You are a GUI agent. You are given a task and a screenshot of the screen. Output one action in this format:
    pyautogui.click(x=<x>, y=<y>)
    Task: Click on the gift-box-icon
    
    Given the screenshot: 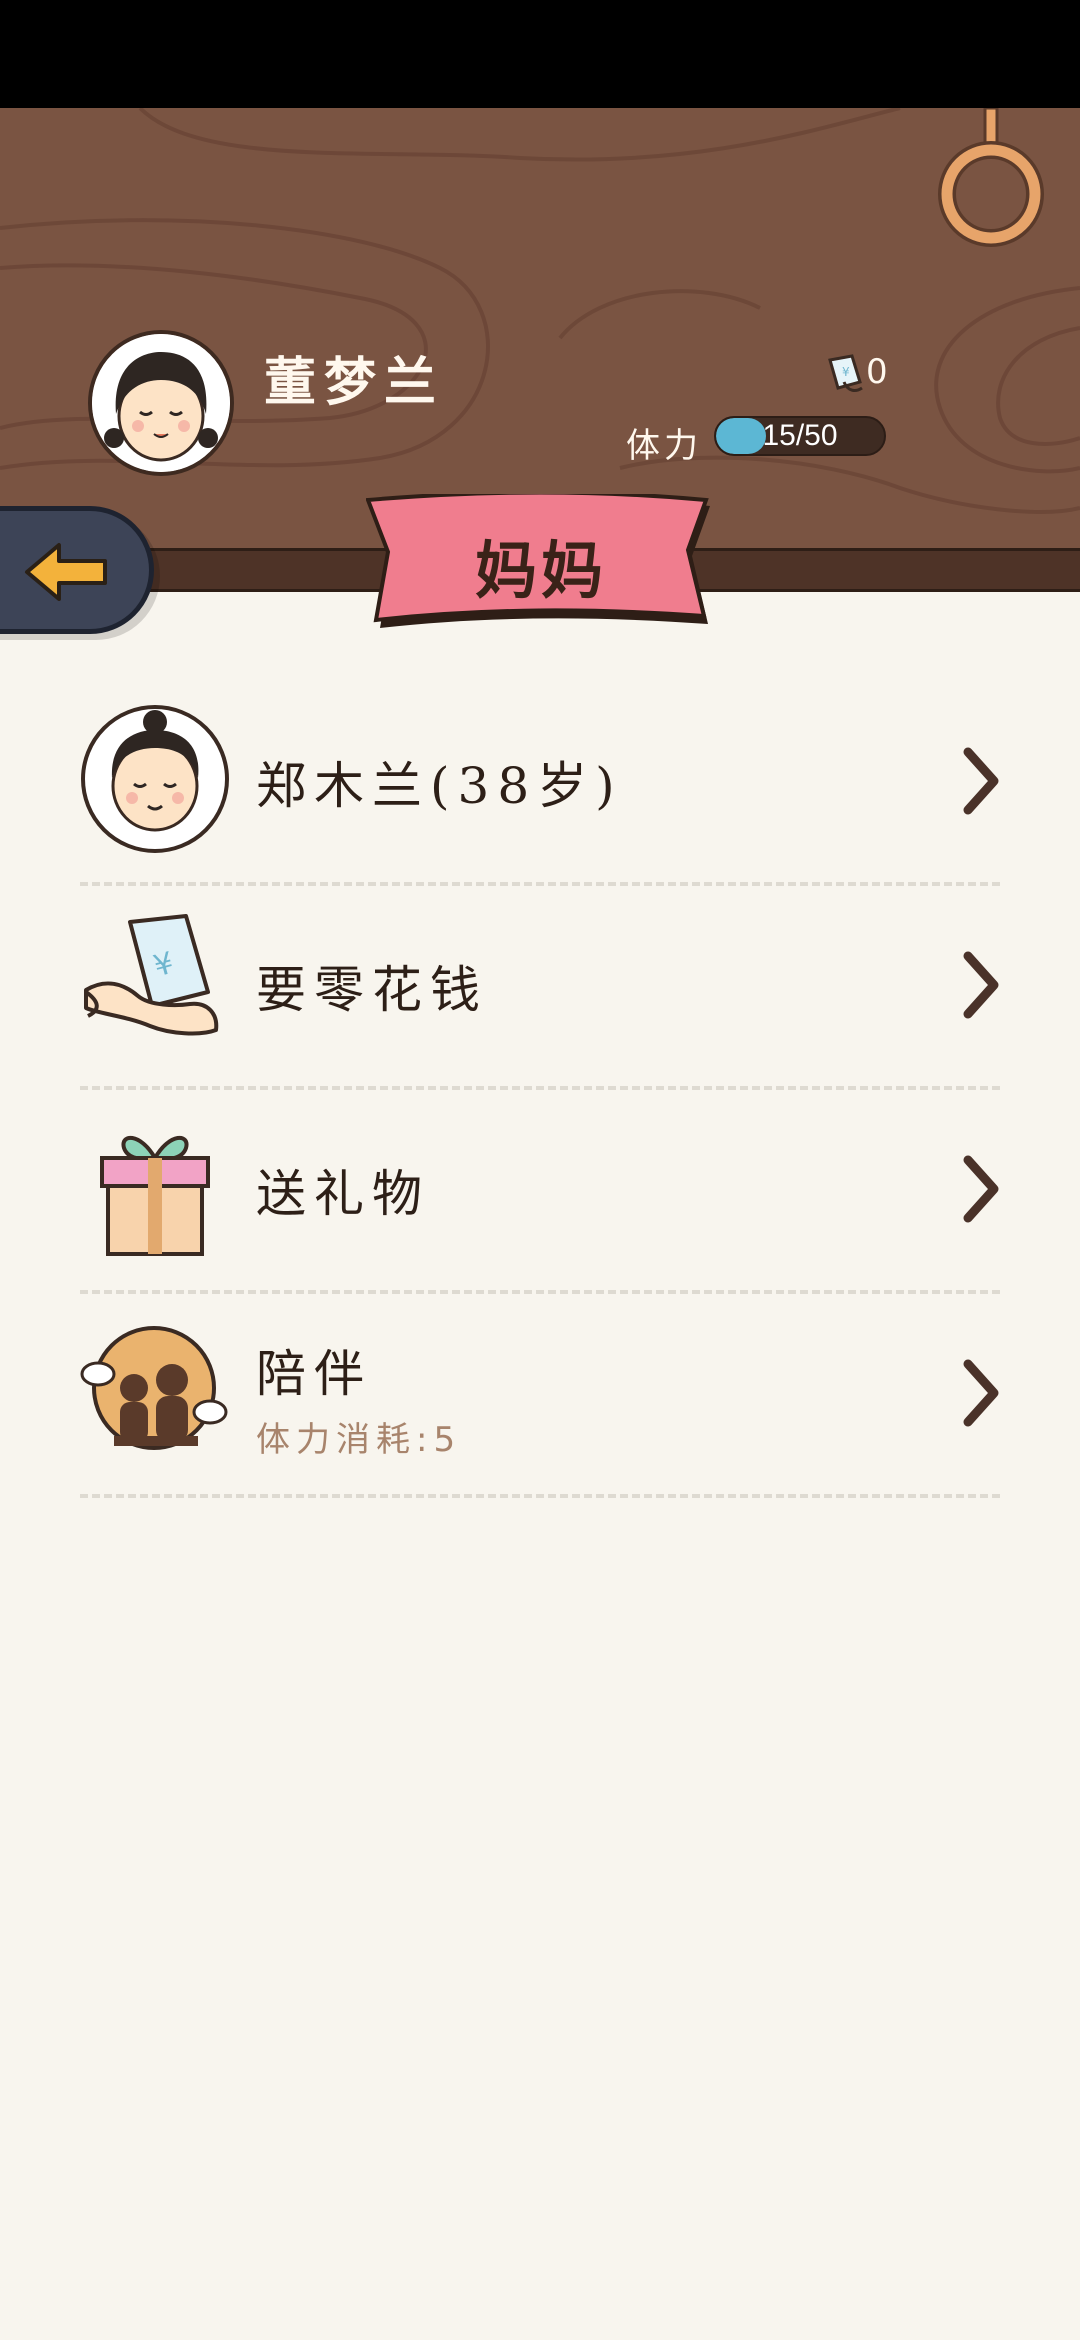 What is the action you would take?
    pyautogui.click(x=155, y=1195)
    